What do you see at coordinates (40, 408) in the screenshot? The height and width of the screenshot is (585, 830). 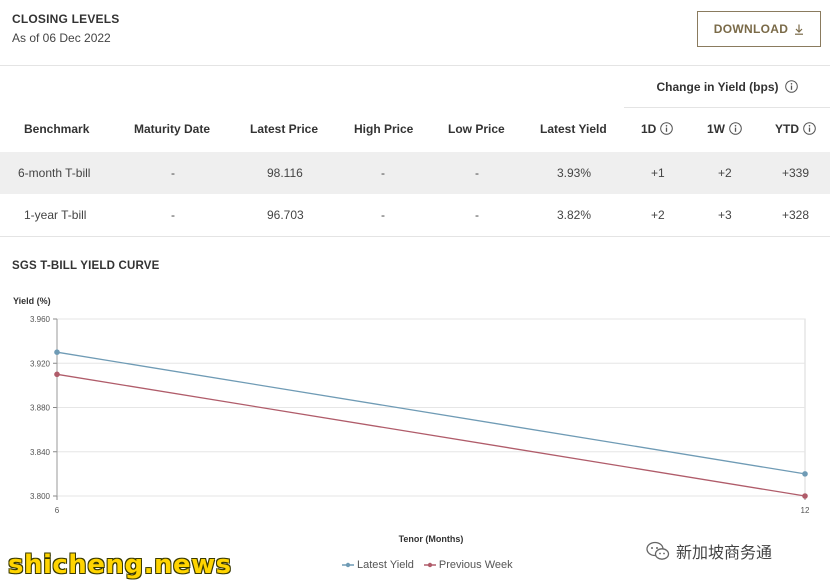 I see `y-tick-label: 3.880` at bounding box center [40, 408].